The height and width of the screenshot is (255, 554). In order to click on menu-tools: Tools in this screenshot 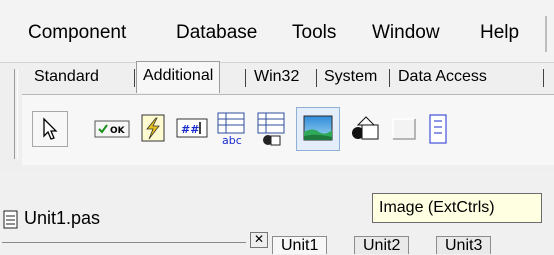, I will do `click(314, 33)`.